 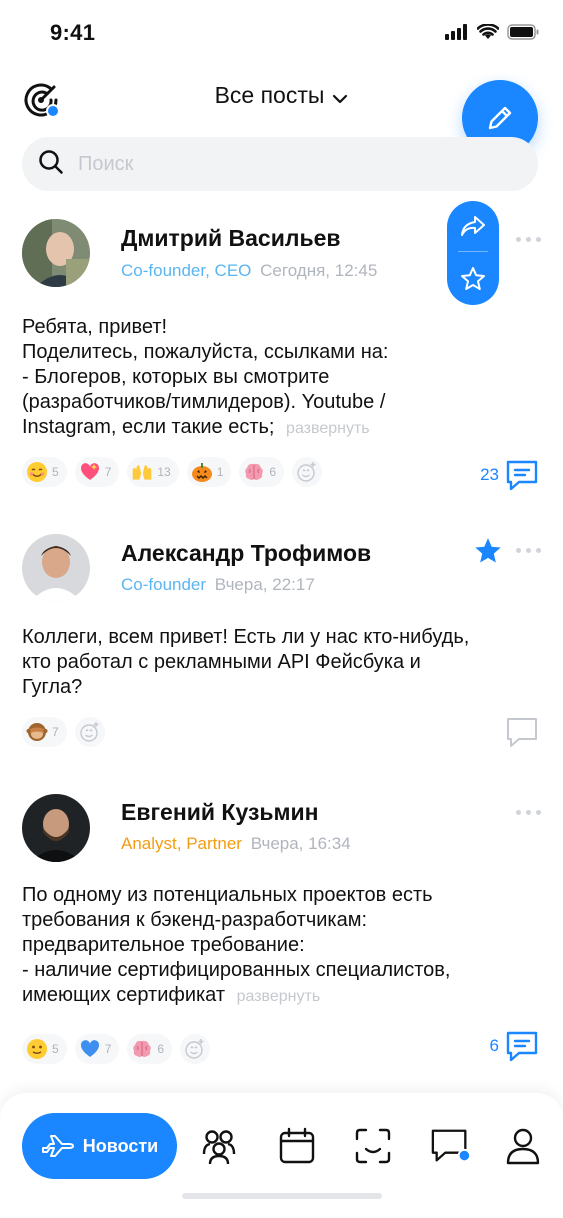 I want to click on home-indicator, so click(x=282, y=1196).